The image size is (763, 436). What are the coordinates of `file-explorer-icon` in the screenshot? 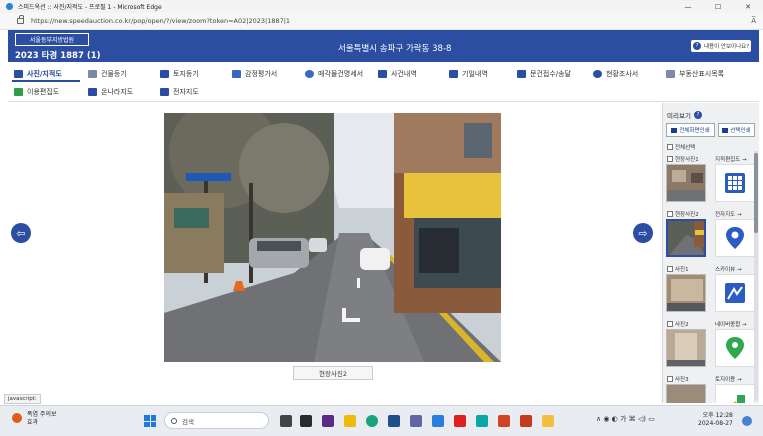 It's located at (350, 421).